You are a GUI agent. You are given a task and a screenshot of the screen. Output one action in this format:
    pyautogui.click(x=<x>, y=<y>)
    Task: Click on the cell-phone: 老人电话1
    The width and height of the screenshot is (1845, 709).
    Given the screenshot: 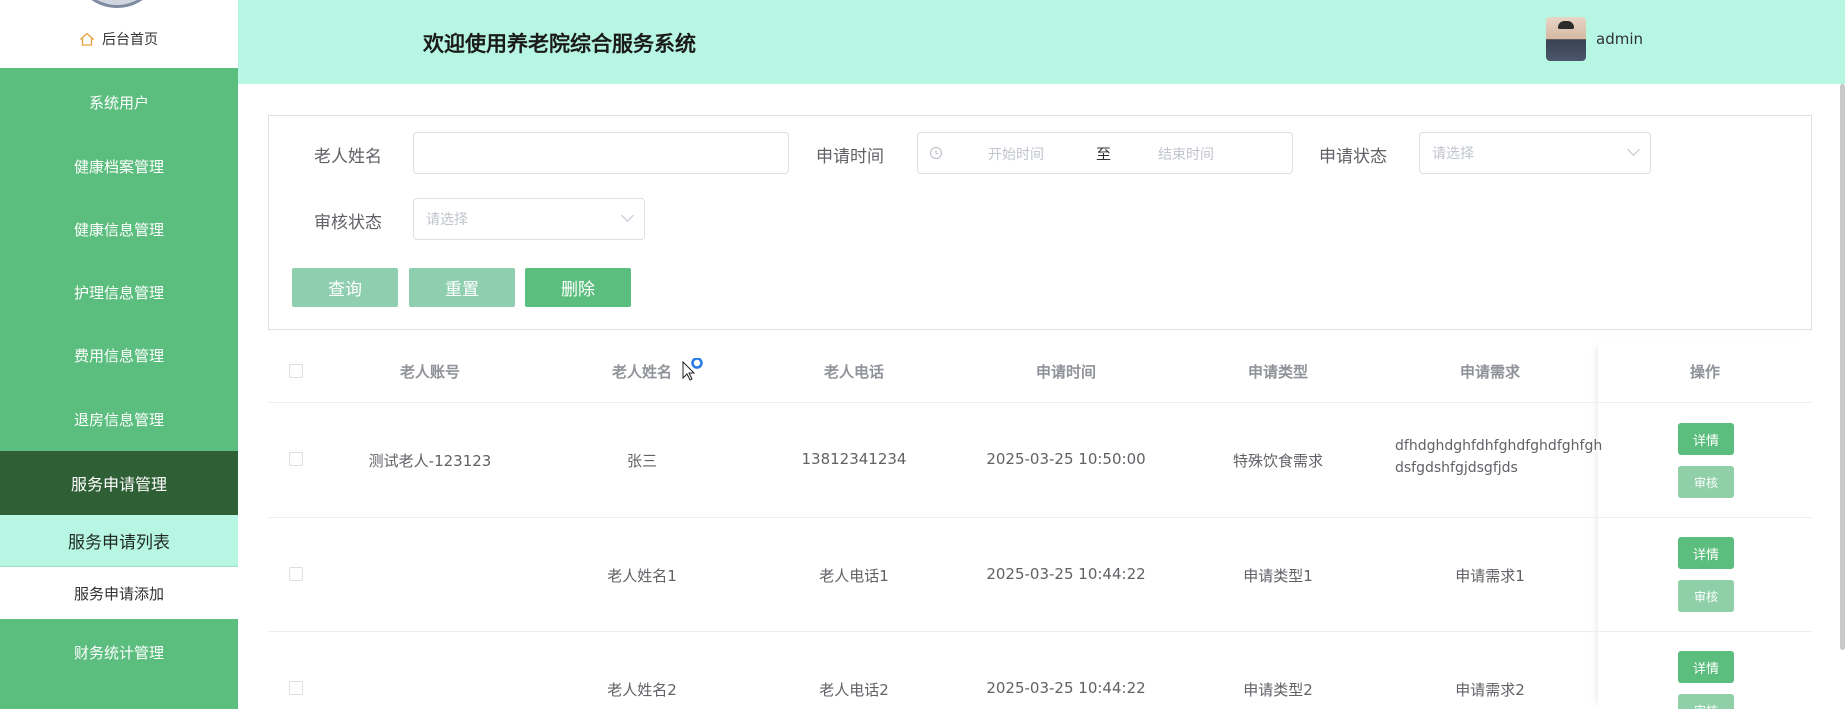 What is the action you would take?
    pyautogui.click(x=854, y=576)
    